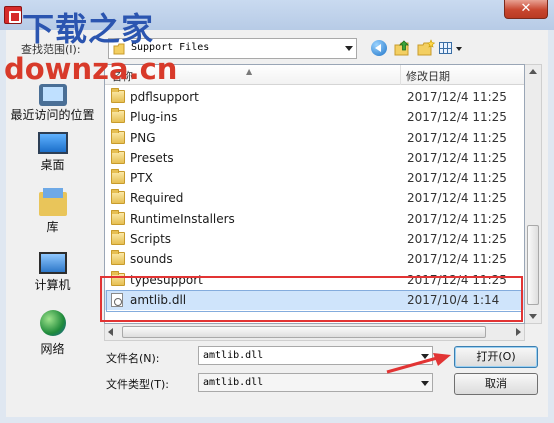 This screenshot has height=423, width=554. Describe the element at coordinates (52, 143) in the screenshot. I see `desktop-icon` at that location.